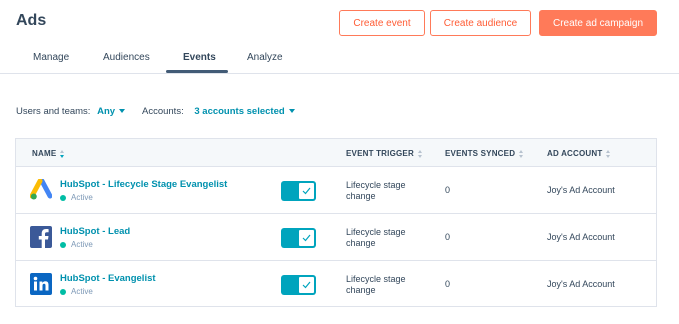 This screenshot has width=679, height=324. I want to click on users-filter-dropdown: Any, so click(111, 111).